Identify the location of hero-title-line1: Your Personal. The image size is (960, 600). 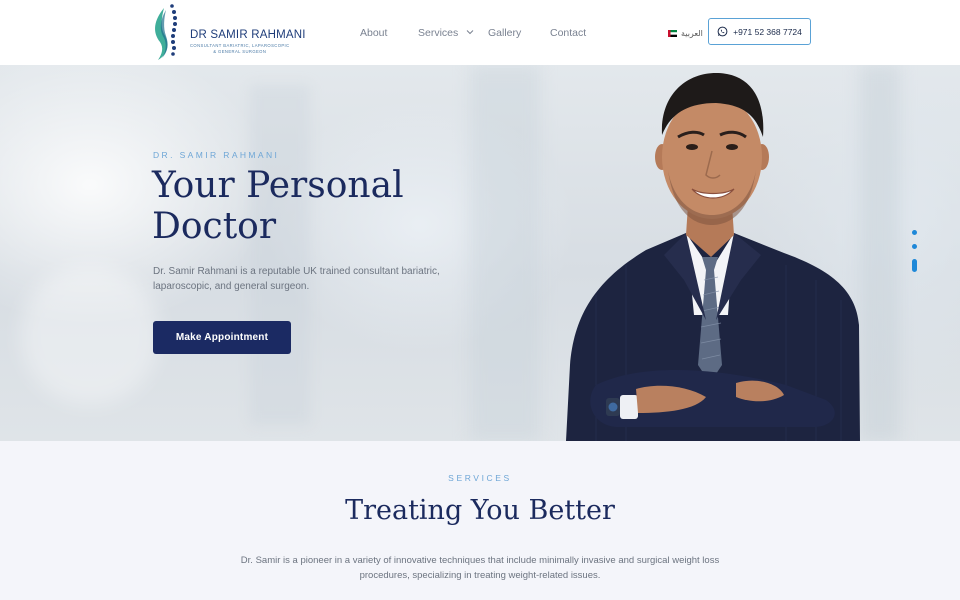
(278, 185).